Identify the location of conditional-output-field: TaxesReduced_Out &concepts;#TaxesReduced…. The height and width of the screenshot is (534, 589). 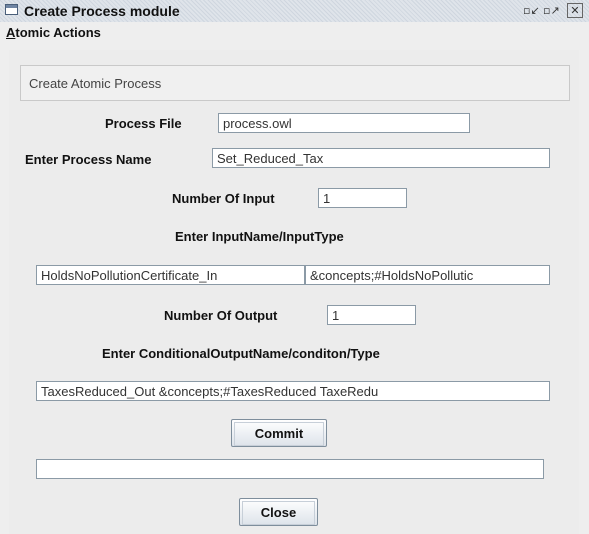
(293, 391).